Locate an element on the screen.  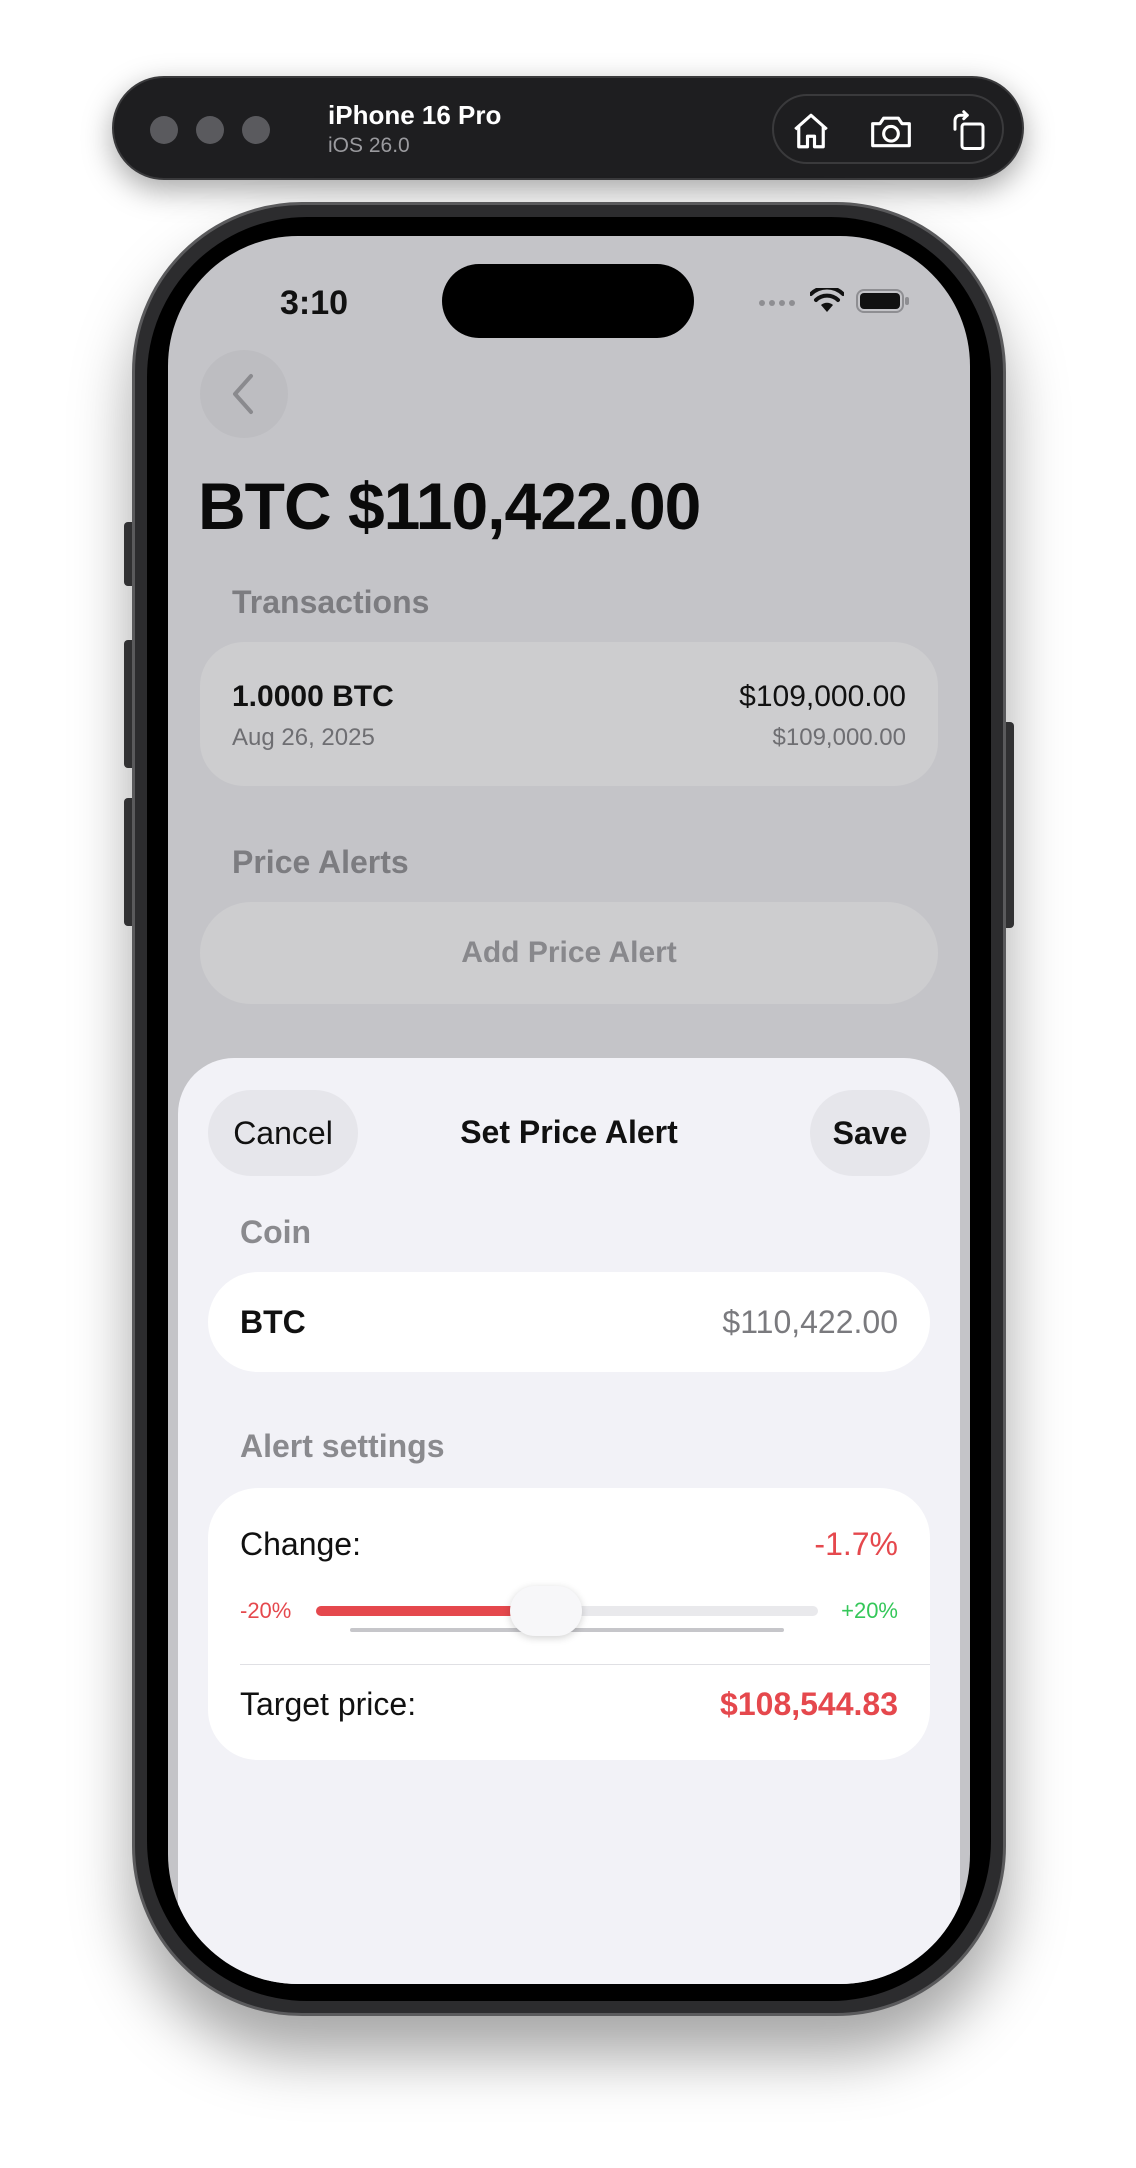
save-button: Save is located at coordinates (870, 1133).